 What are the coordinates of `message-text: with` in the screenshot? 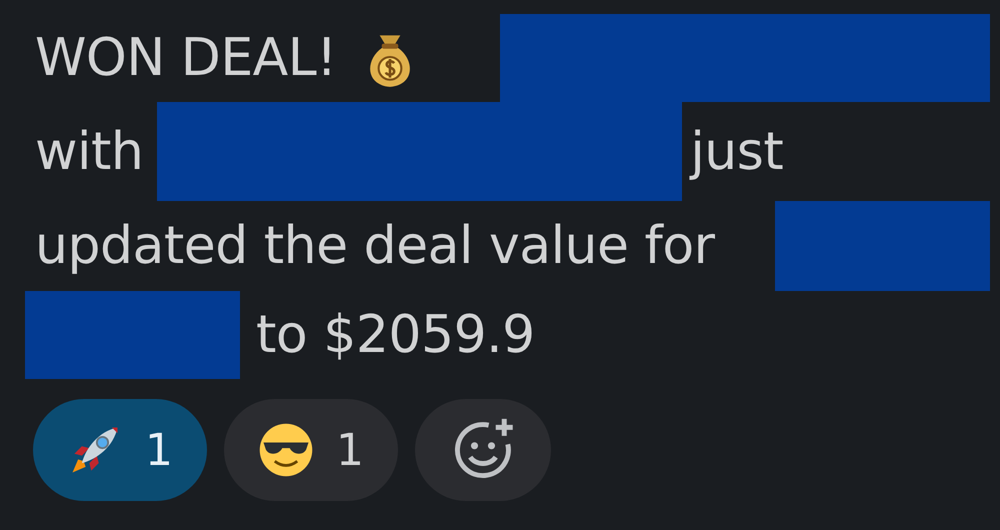 It's located at (89, 152).